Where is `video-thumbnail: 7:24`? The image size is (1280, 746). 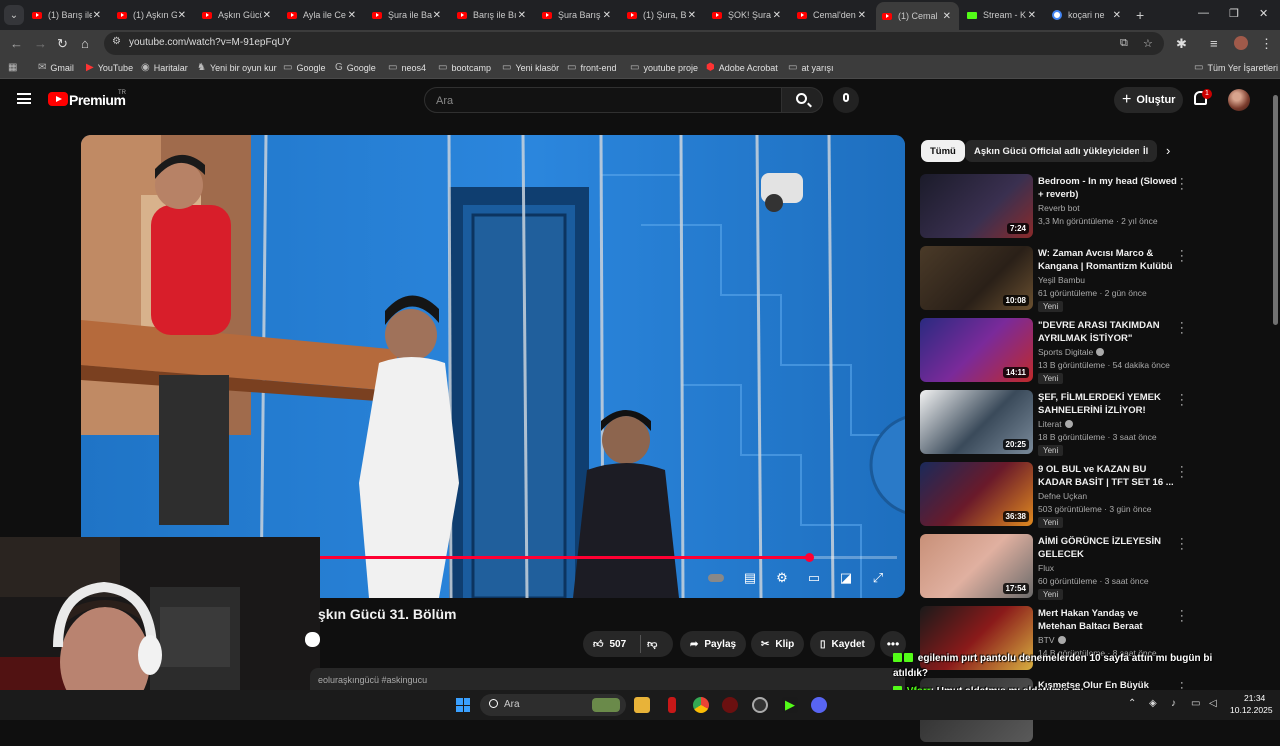
video-thumbnail: 7:24 is located at coordinates (976, 206).